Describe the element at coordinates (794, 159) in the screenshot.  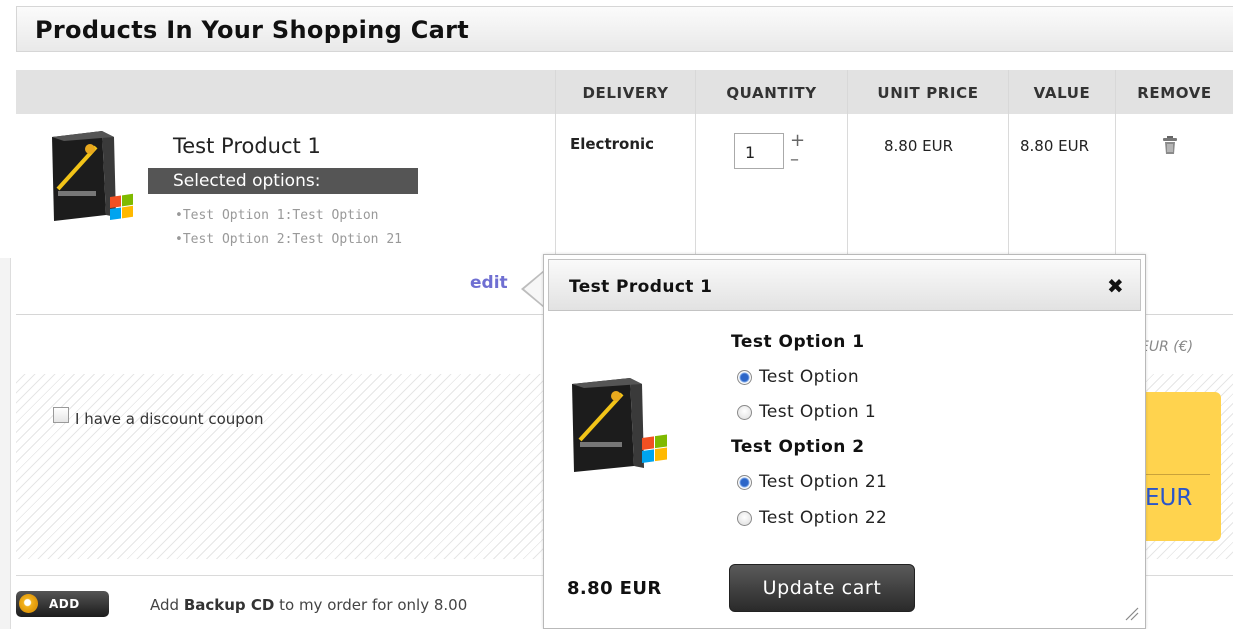
I see `quantity-decrease-button: –` at that location.